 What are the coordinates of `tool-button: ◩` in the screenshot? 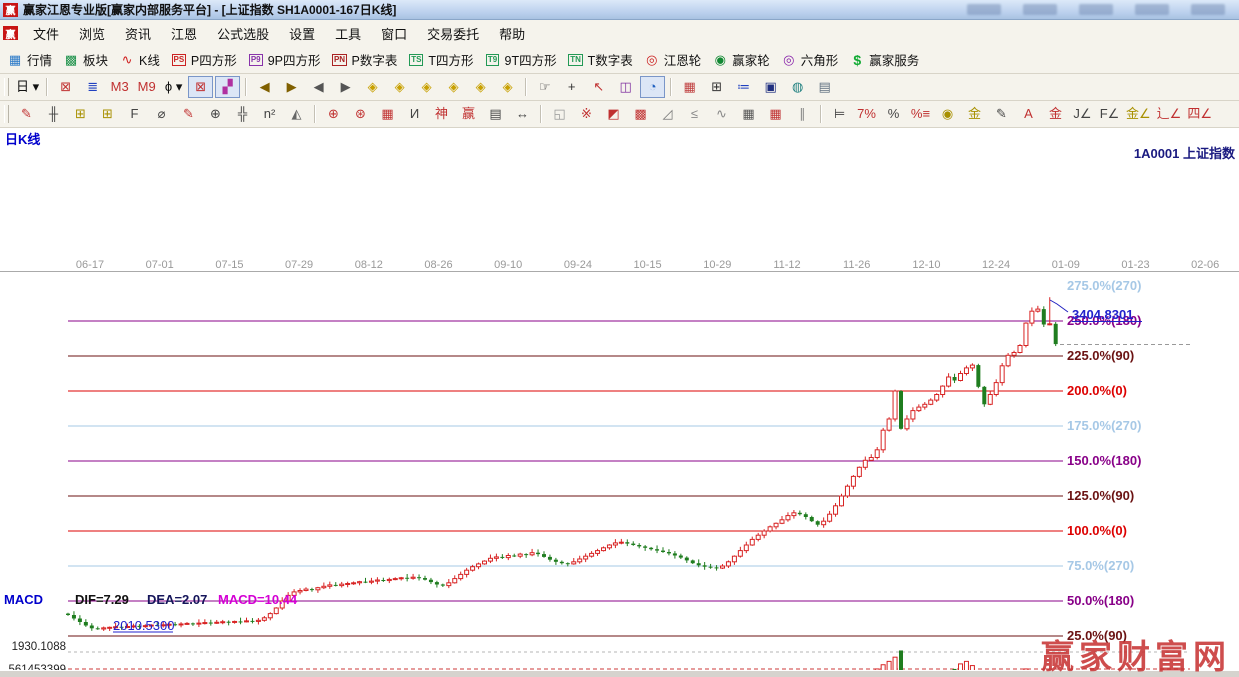 It's located at (613, 114).